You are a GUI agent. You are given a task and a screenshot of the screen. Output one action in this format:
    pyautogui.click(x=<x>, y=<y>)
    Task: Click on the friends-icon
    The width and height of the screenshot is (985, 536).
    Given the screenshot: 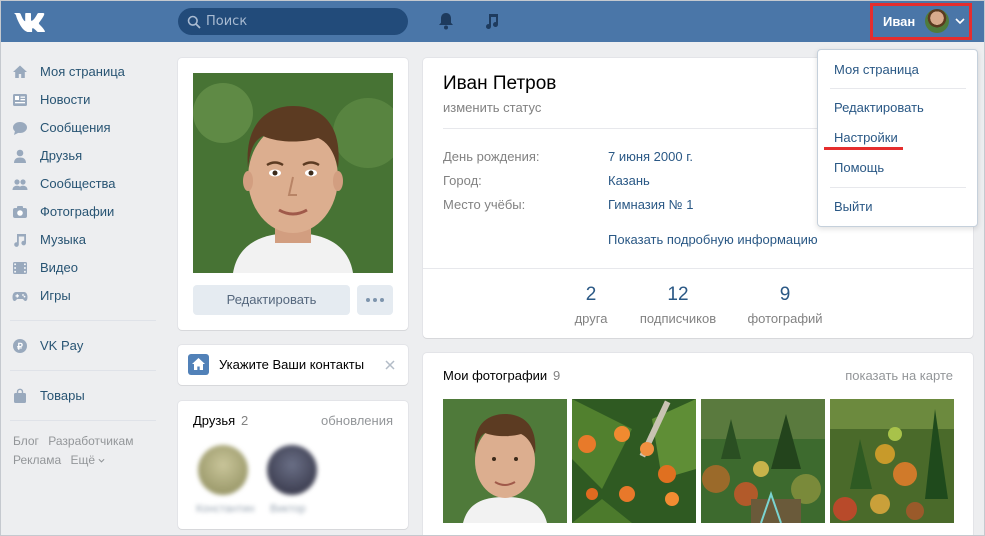 What is the action you would take?
    pyautogui.click(x=20, y=156)
    